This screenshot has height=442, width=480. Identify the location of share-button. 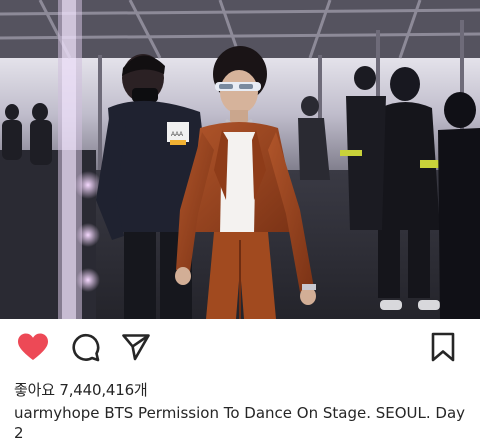
(136, 347).